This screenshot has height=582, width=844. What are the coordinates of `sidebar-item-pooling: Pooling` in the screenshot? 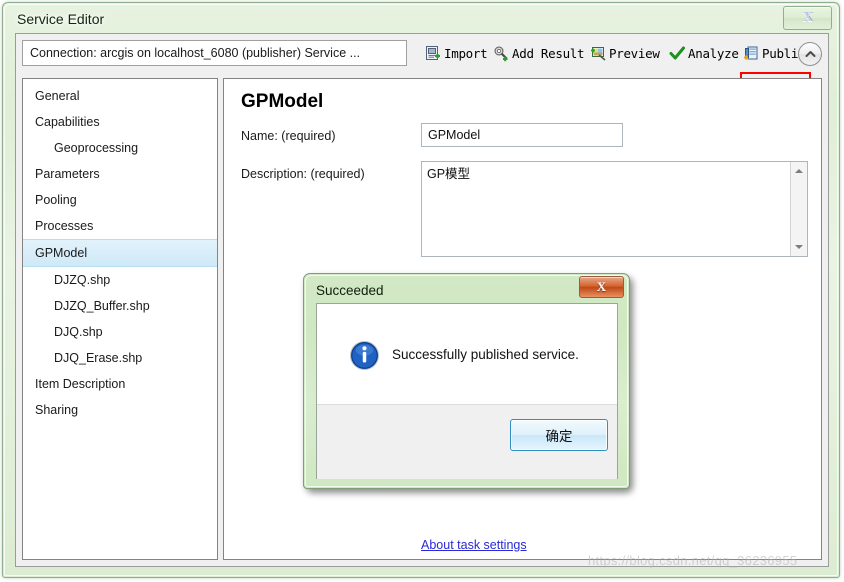 It's located at (120, 200).